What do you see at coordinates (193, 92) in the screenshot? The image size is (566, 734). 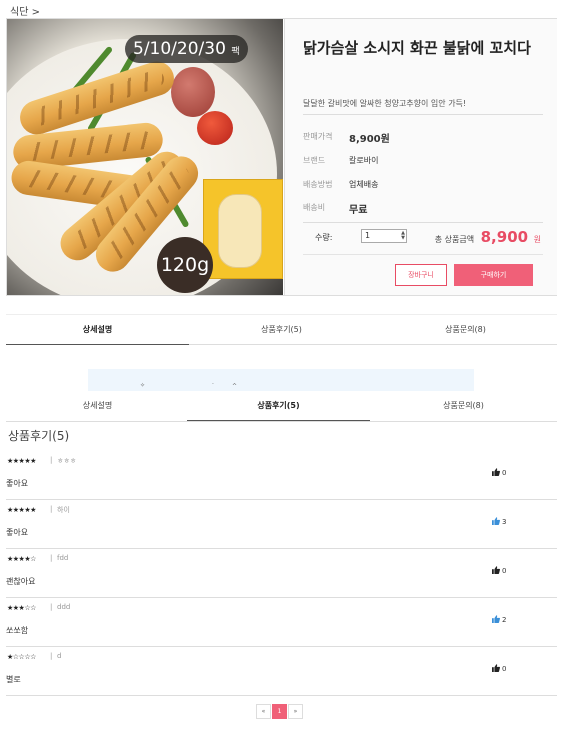 I see `onion-graphic` at bounding box center [193, 92].